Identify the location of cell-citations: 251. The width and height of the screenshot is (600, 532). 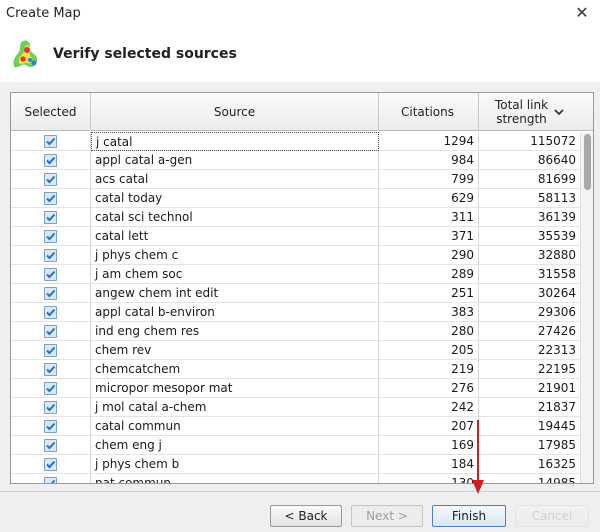
(429, 293).